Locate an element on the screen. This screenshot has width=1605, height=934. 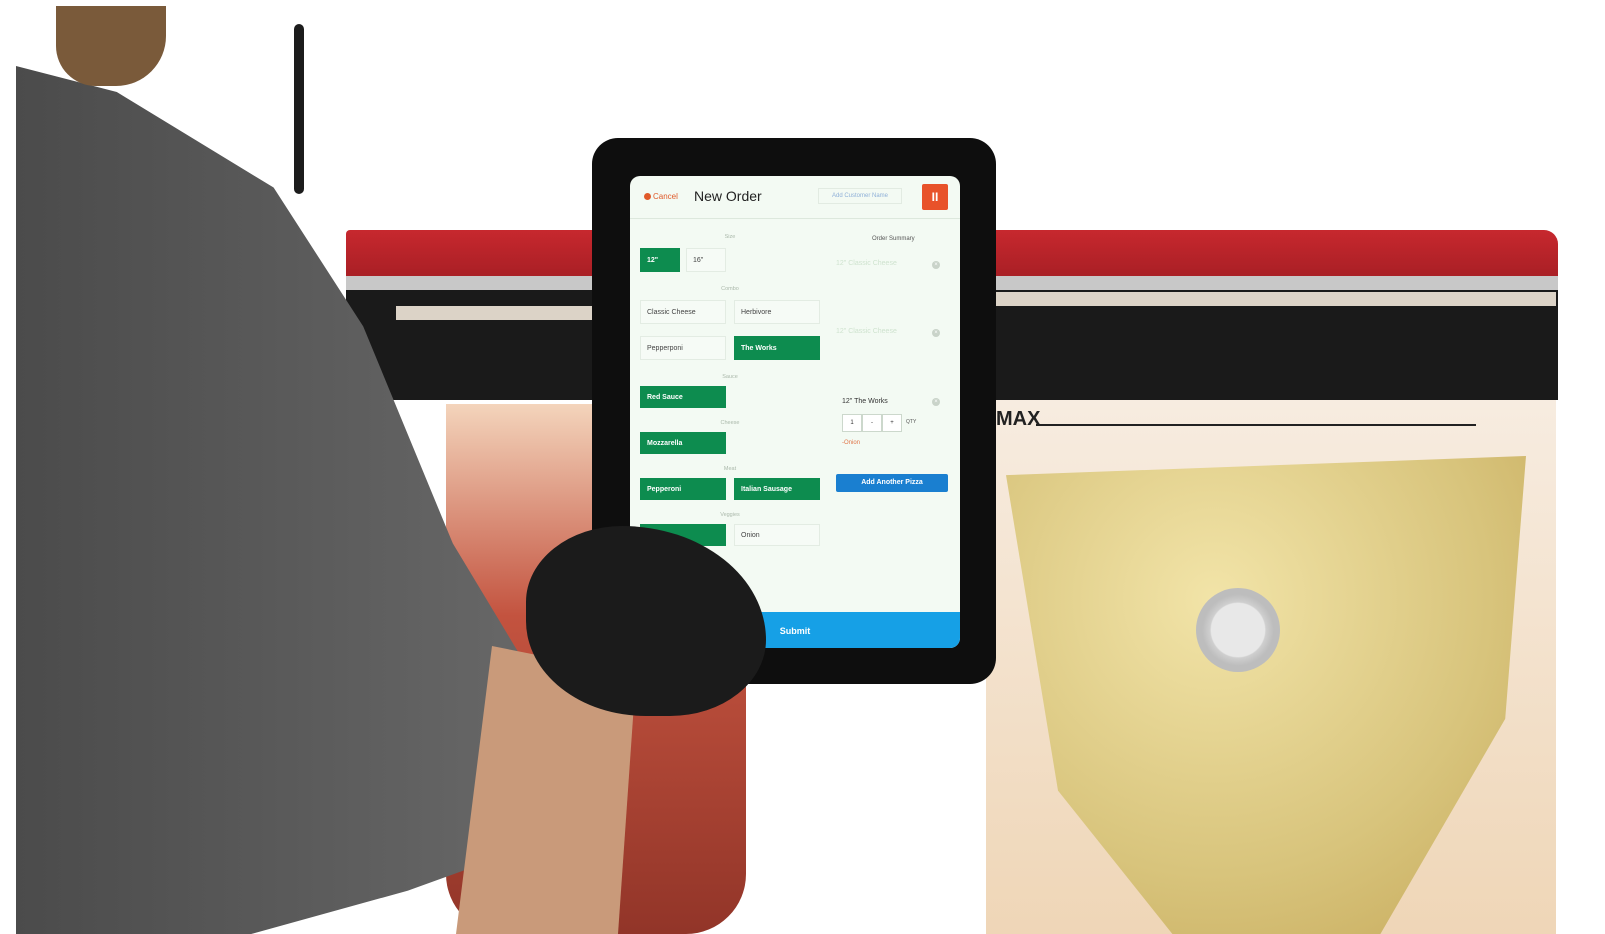
section-combo-label: Combo is located at coordinates (730, 289).